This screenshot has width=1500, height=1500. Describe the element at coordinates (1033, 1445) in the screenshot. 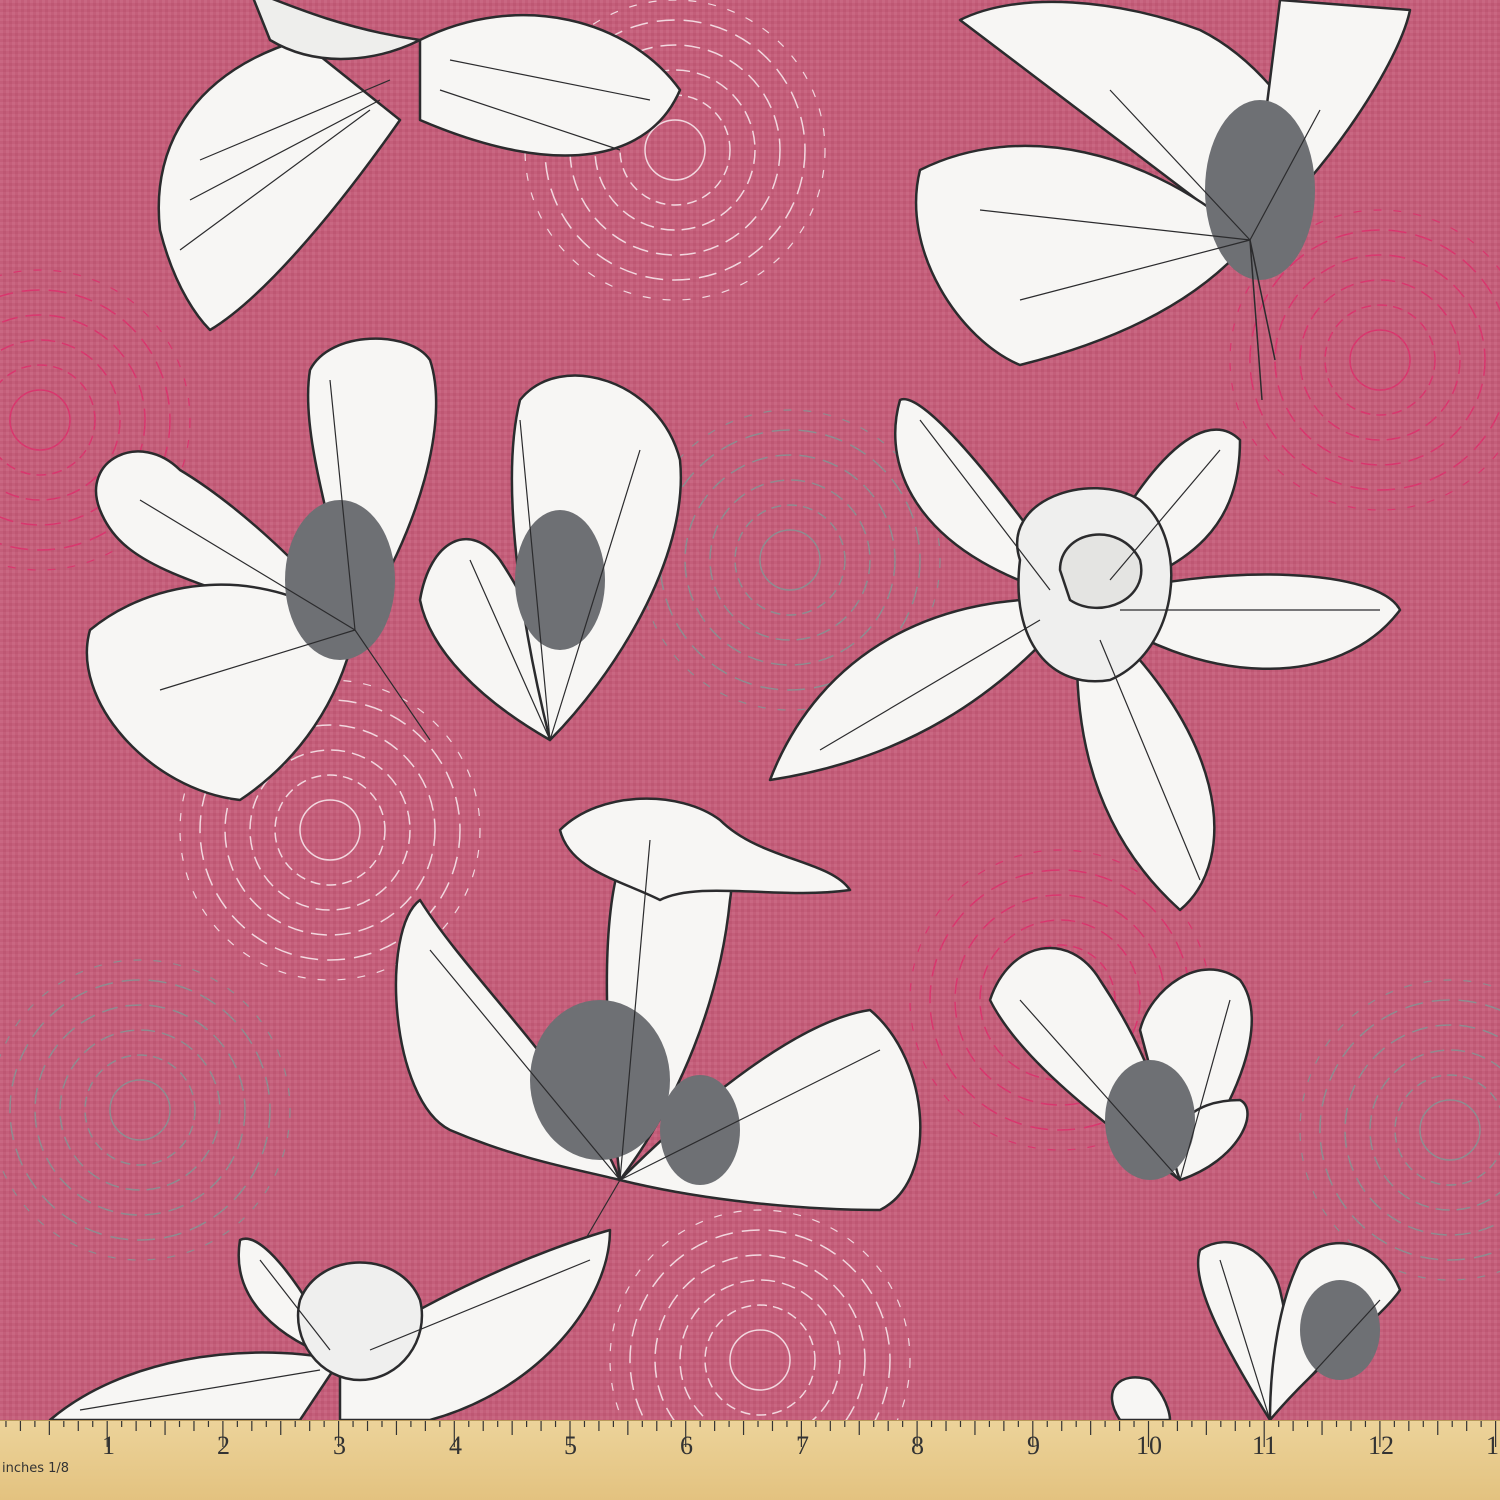

I see `ruler-number: 9` at that location.